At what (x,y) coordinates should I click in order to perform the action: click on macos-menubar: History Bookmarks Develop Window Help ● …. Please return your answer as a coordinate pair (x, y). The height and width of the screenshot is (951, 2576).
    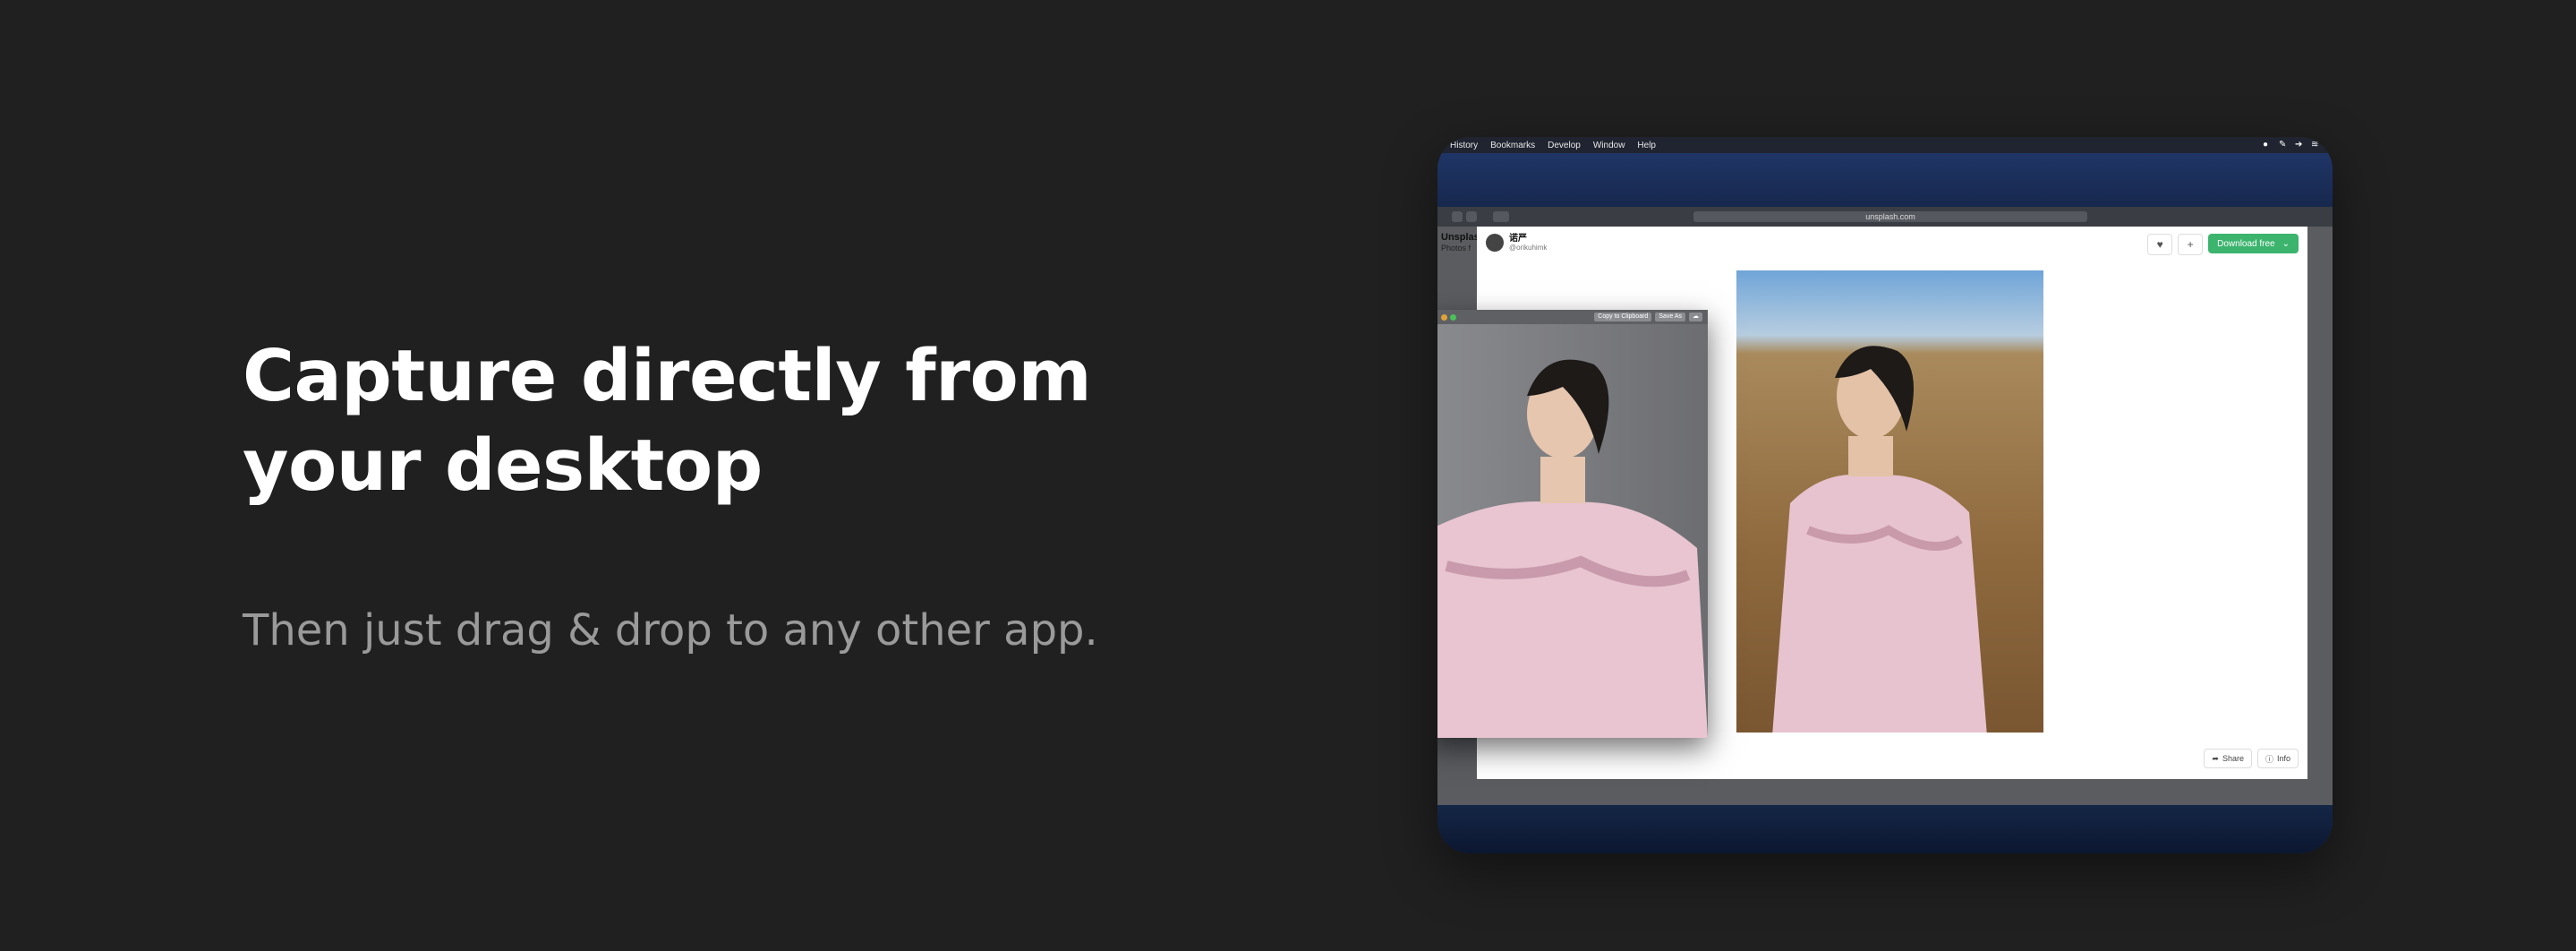
    Looking at the image, I should click on (1885, 145).